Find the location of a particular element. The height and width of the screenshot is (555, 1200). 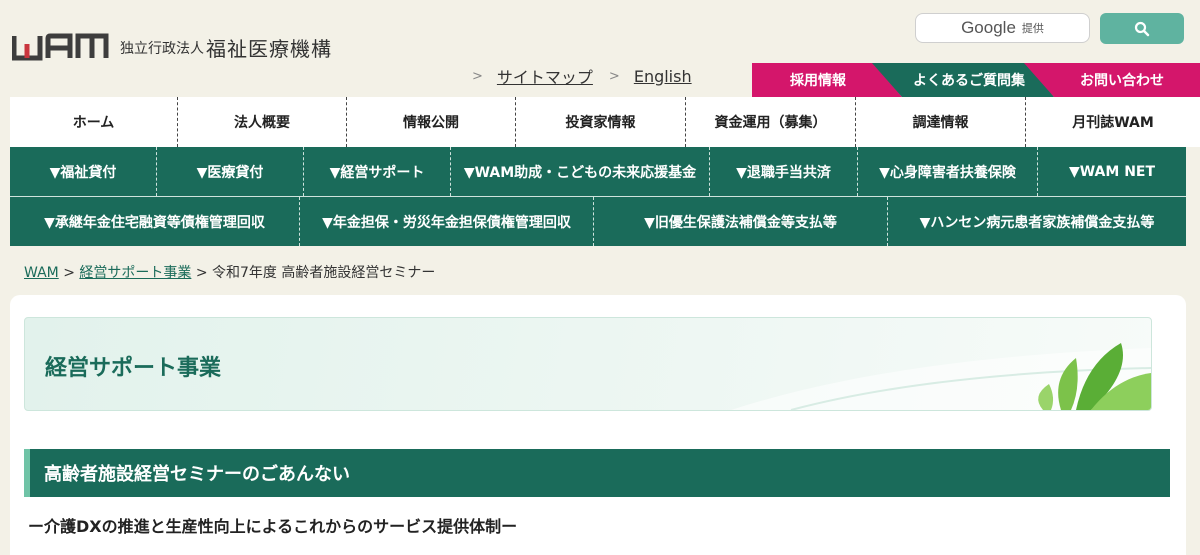

subnav-disability-insurance: ▼心身障害者扶養保険 is located at coordinates (948, 171).